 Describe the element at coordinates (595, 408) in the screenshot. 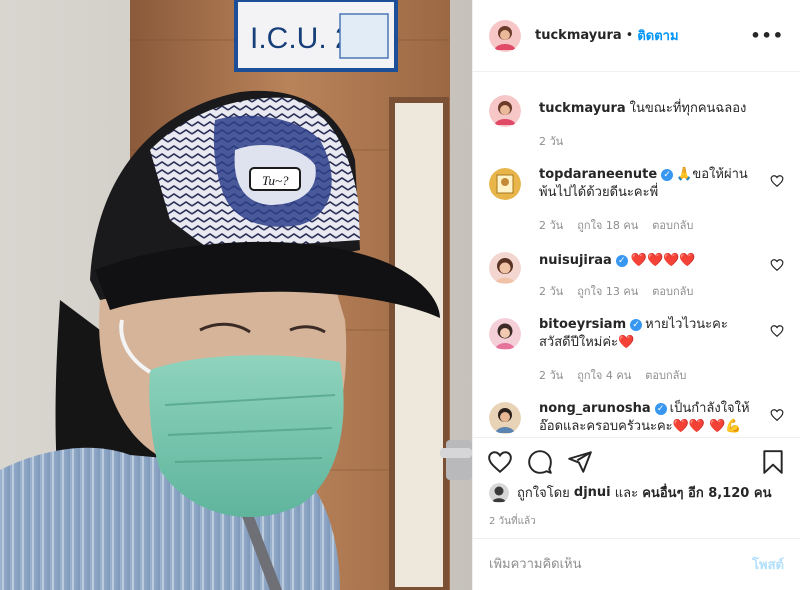

I see `comment-username: nong_arunosha` at that location.